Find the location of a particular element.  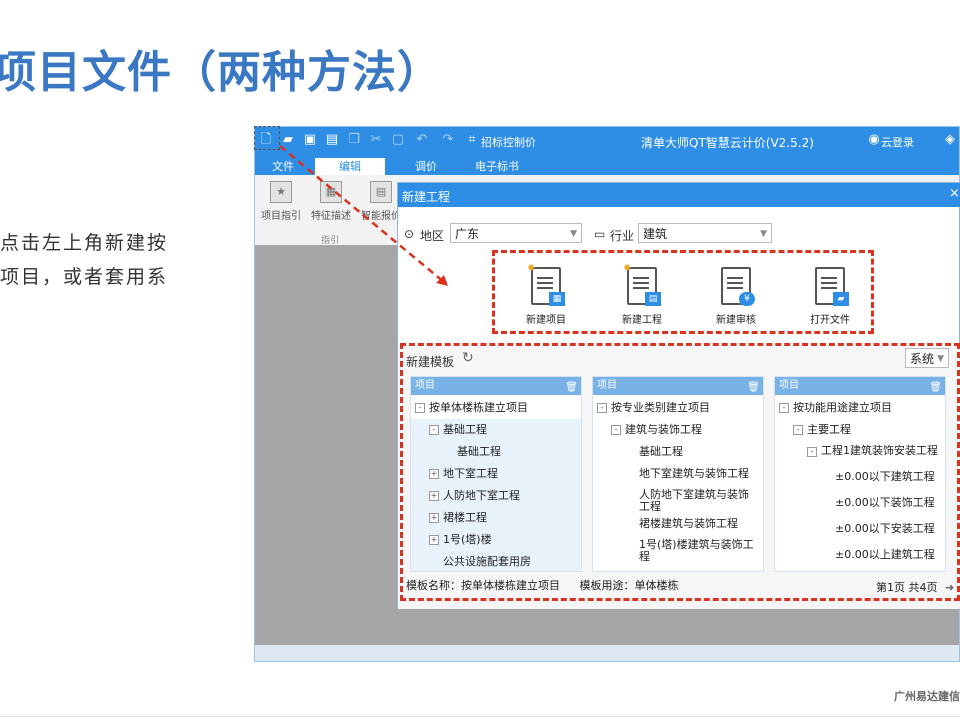

dialog-title: 新建工程 is located at coordinates (426, 197).